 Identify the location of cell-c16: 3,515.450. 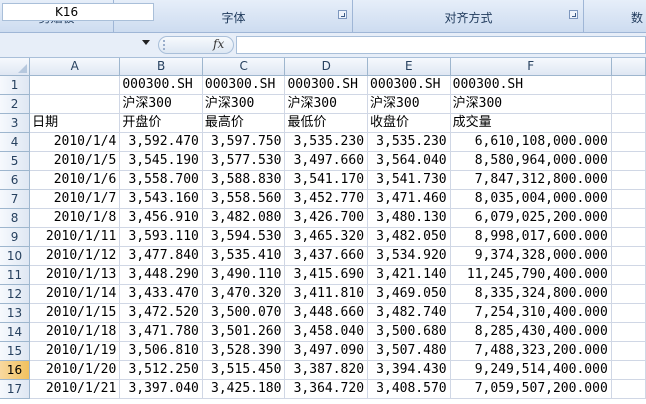
(244, 370).